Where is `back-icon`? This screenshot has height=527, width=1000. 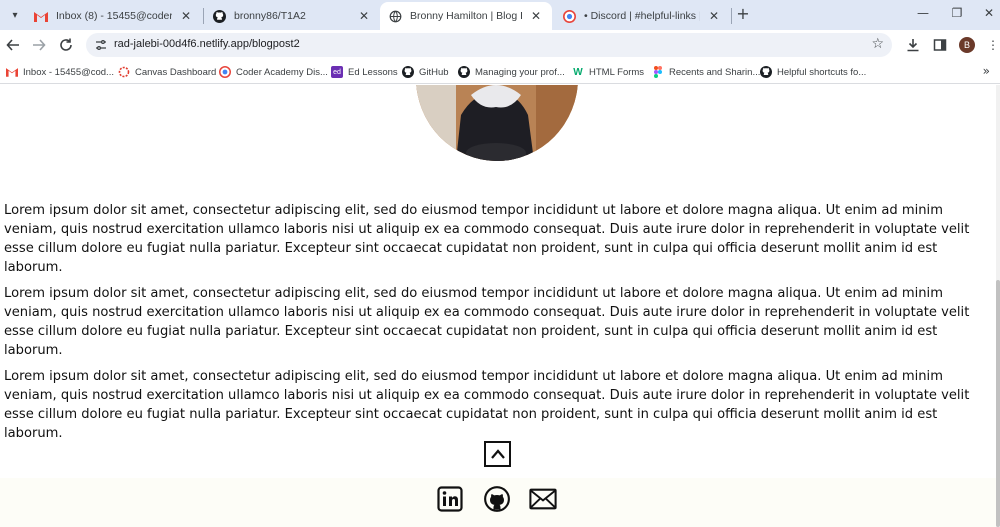
back-icon is located at coordinates (13, 45).